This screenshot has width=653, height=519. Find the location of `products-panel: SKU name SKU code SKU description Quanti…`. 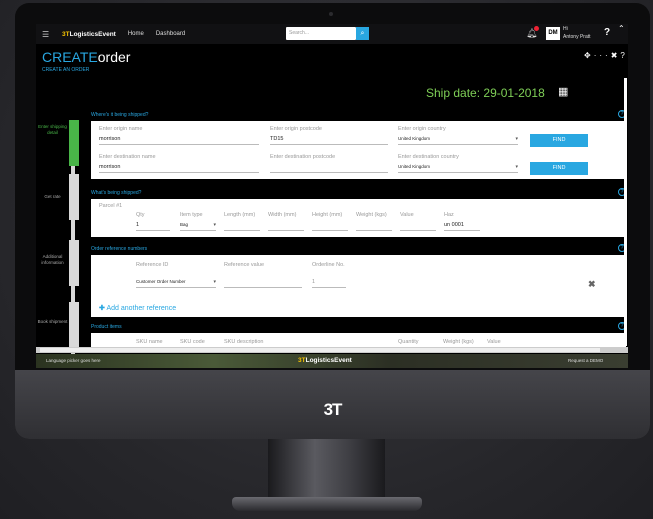

products-panel: SKU name SKU code SKU description Quanti… is located at coordinates (358, 340).